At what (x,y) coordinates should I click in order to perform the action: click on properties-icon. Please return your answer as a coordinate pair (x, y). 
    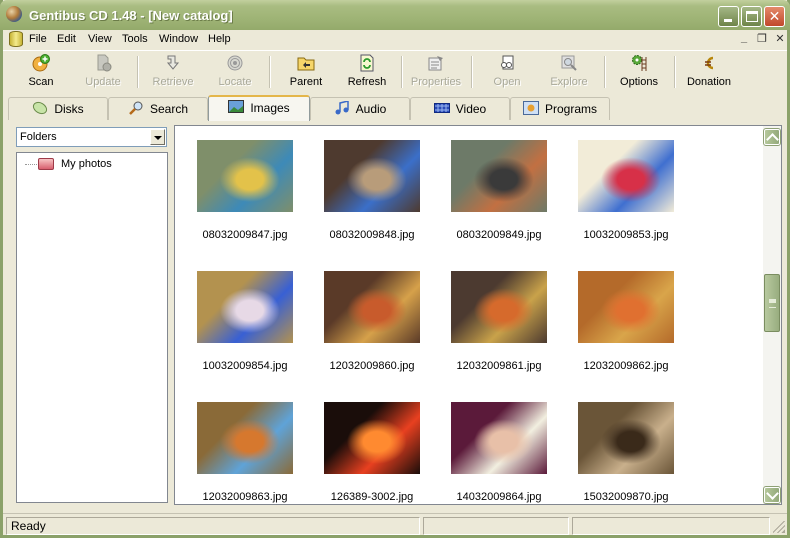
    Looking at the image, I should click on (436, 63).